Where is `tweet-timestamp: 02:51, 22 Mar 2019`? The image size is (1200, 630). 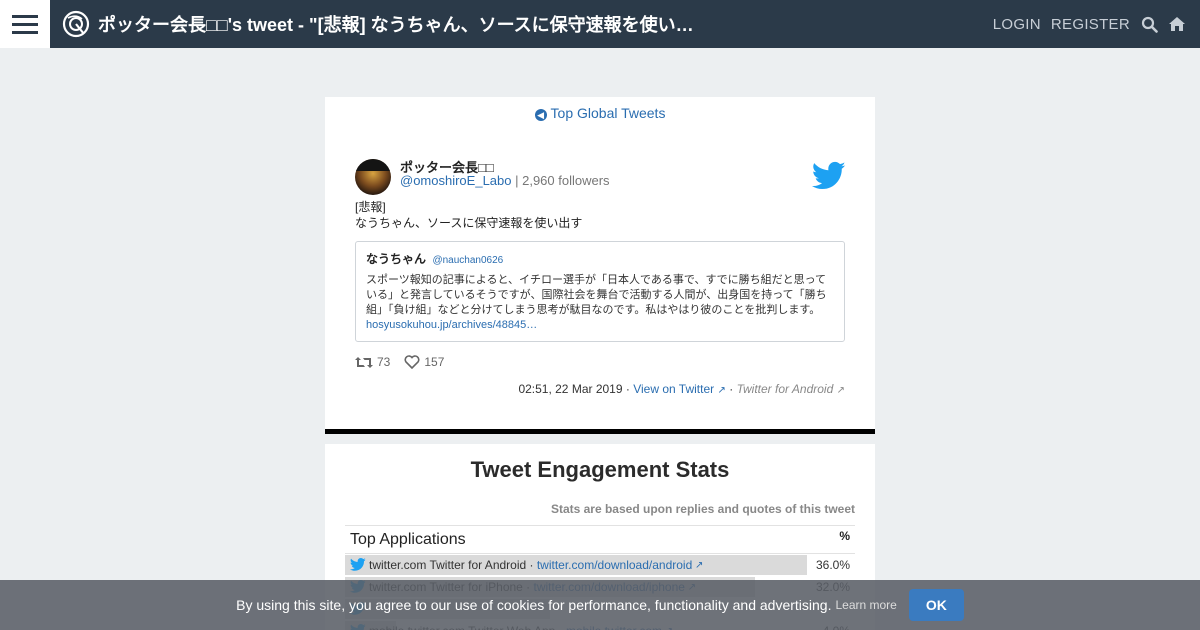 tweet-timestamp: 02:51, 22 Mar 2019 is located at coordinates (570, 389).